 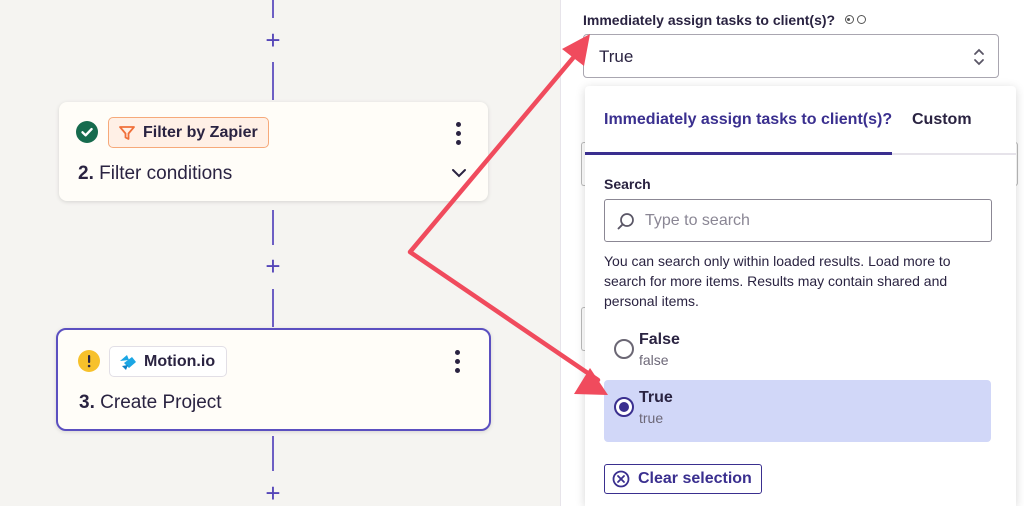 I want to click on option-label: True, so click(x=656, y=397).